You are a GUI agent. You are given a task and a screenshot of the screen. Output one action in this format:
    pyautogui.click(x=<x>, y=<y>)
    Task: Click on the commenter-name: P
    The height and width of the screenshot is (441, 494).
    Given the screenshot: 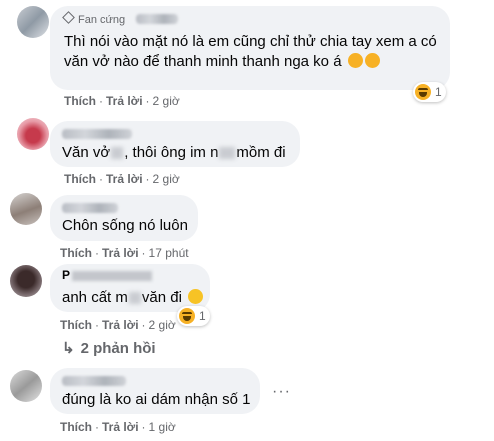 What is the action you would take?
    pyautogui.click(x=107, y=275)
    